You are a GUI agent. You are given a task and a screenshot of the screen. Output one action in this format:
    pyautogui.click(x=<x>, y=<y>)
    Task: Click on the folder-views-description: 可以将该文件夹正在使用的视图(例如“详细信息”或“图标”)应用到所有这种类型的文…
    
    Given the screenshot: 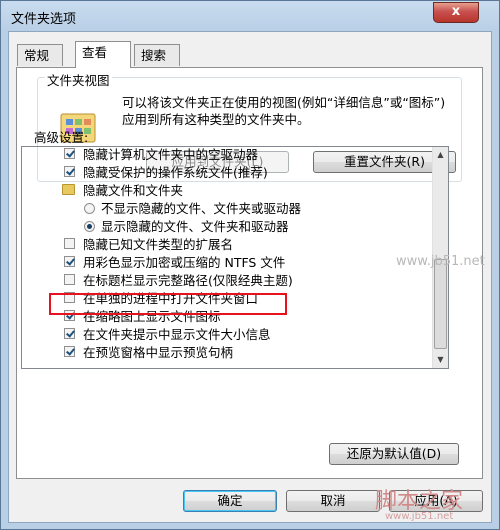 What is the action you would take?
    pyautogui.click(x=284, y=111)
    